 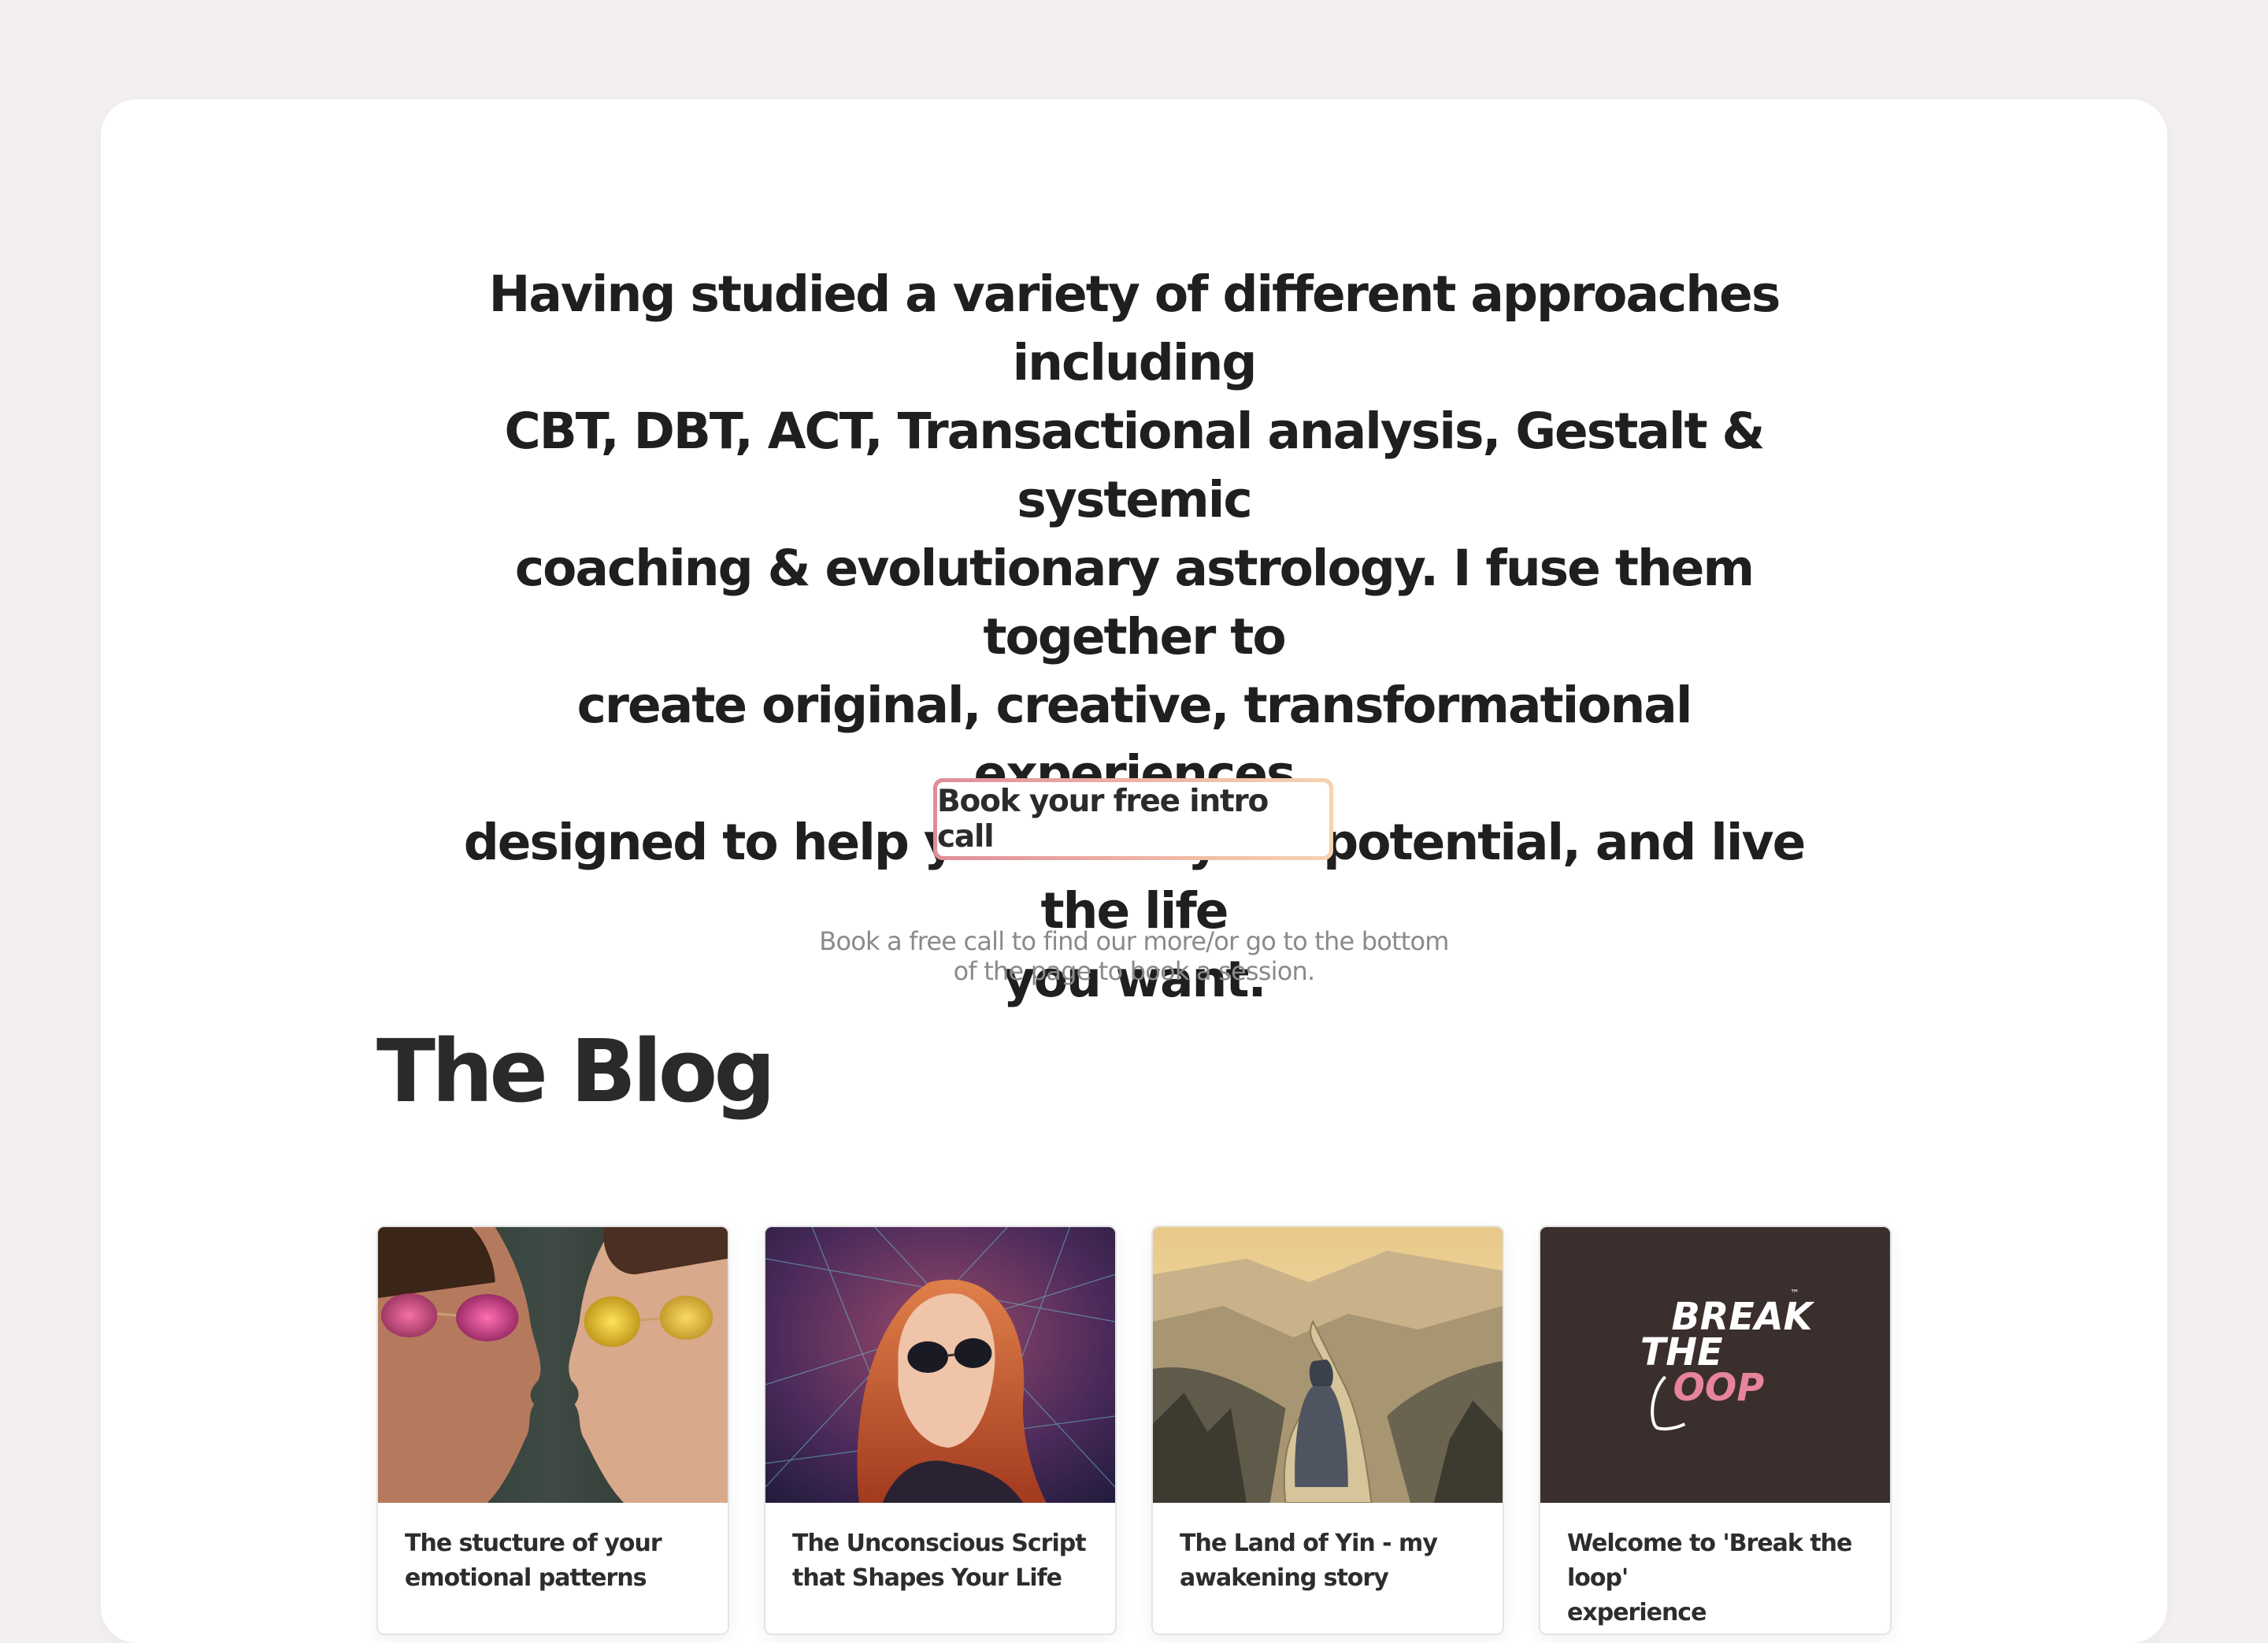 I want to click on blog-post-title-line: The Land of Yin - my, so click(x=1309, y=1543).